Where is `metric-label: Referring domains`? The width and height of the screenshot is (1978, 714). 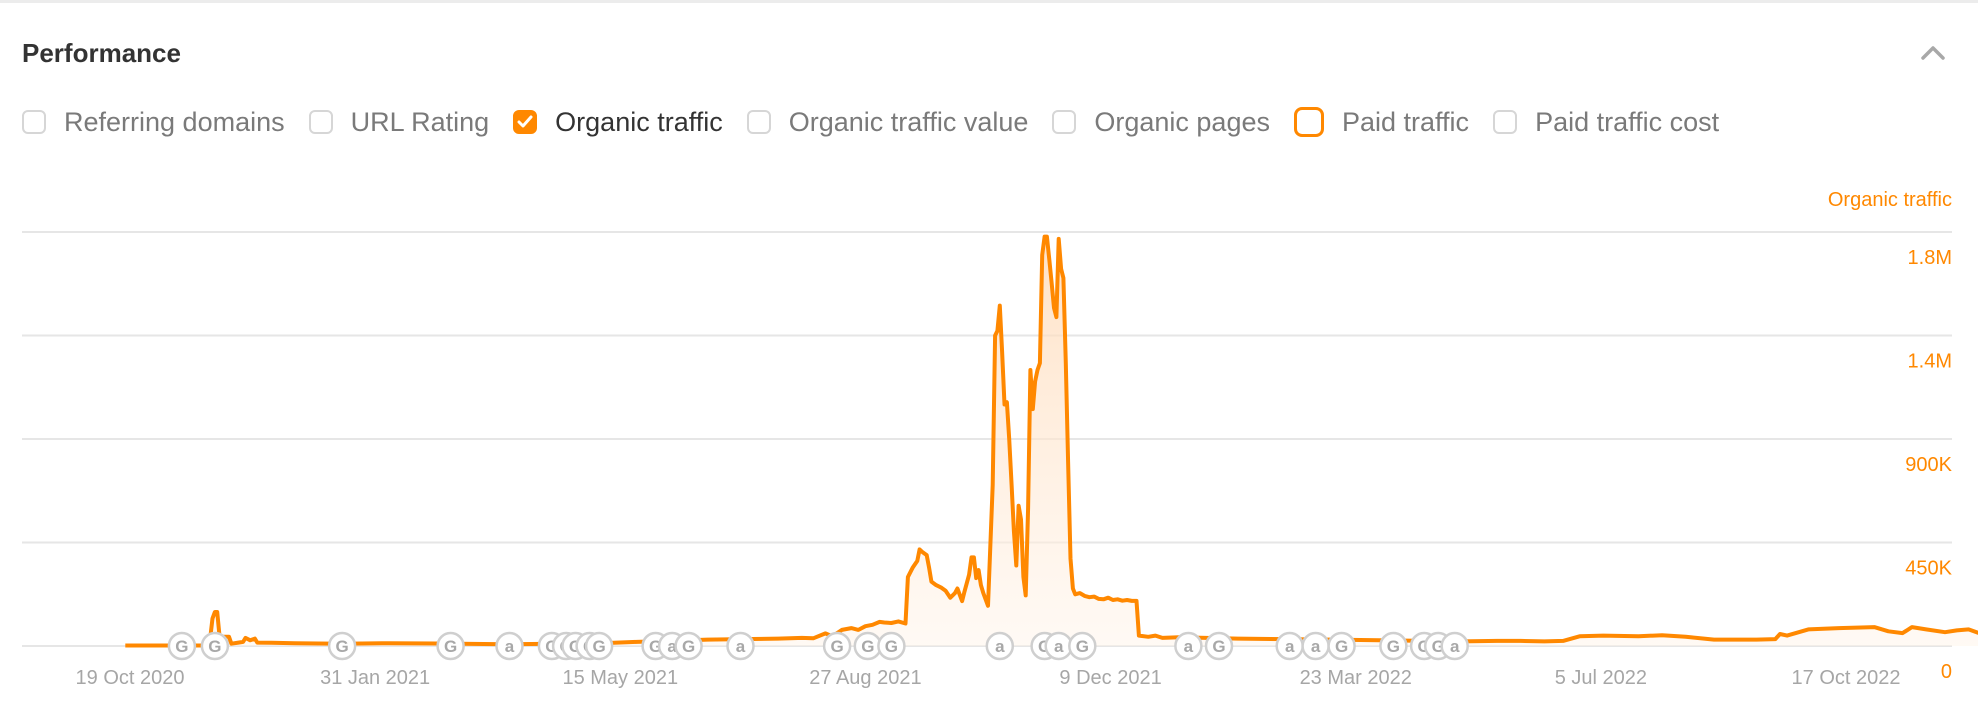
metric-label: Referring domains is located at coordinates (174, 121).